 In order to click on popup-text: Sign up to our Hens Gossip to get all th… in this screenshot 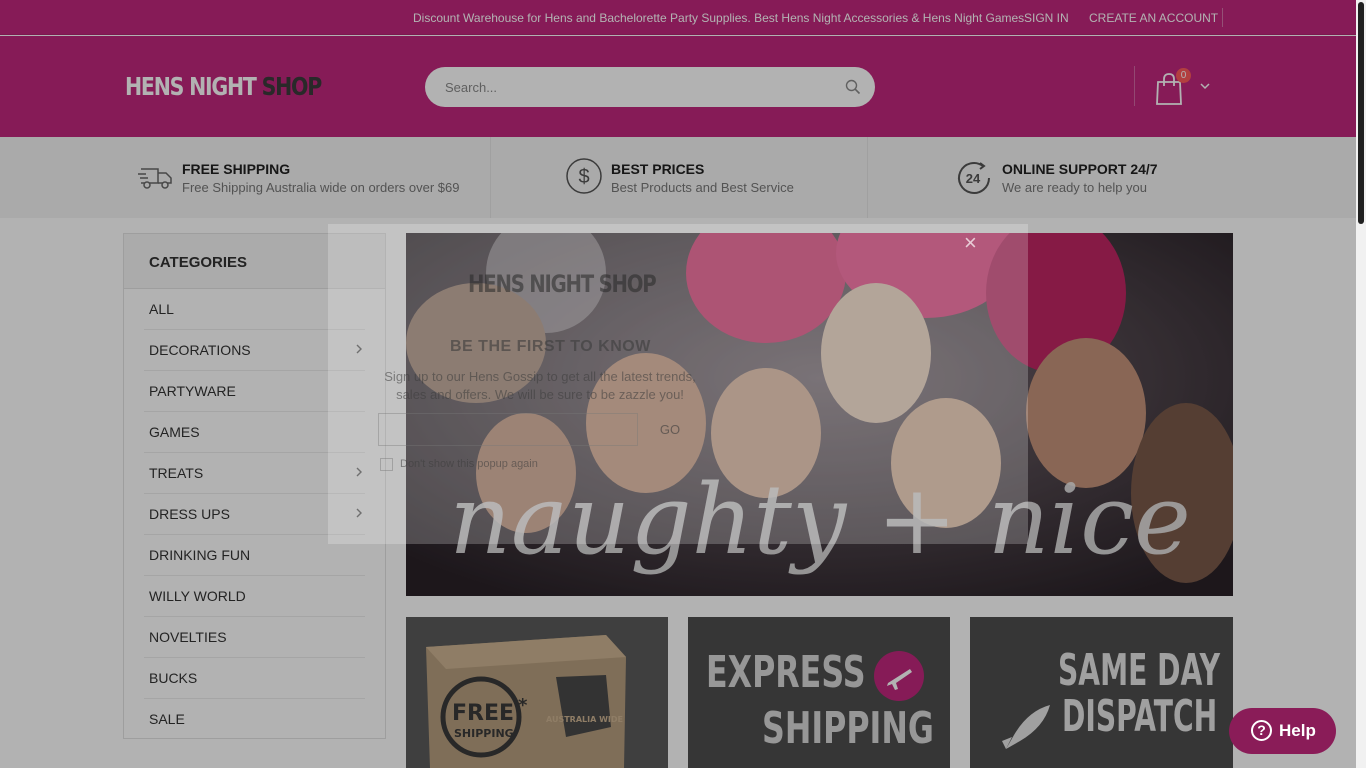, I will do `click(540, 385)`.